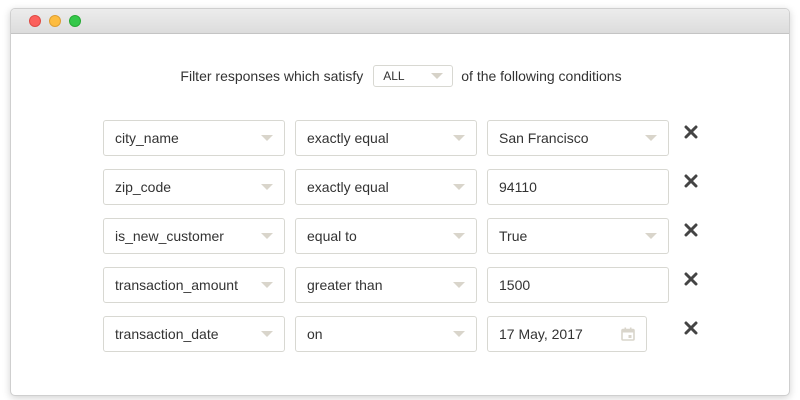 This screenshot has width=800, height=400. What do you see at coordinates (513, 236) in the screenshot?
I see `value-select-value: True` at bounding box center [513, 236].